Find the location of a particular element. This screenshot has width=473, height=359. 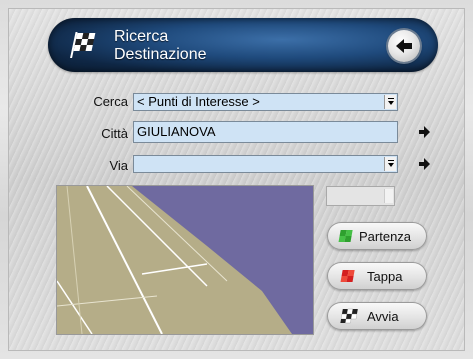

citta-field: GIULIANOVA is located at coordinates (265, 132).